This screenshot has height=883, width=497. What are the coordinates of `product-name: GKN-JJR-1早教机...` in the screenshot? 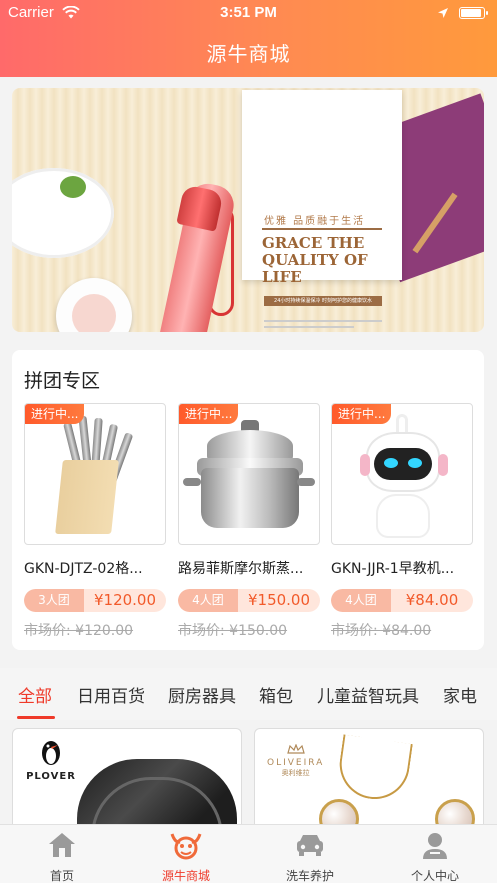 It's located at (393, 569).